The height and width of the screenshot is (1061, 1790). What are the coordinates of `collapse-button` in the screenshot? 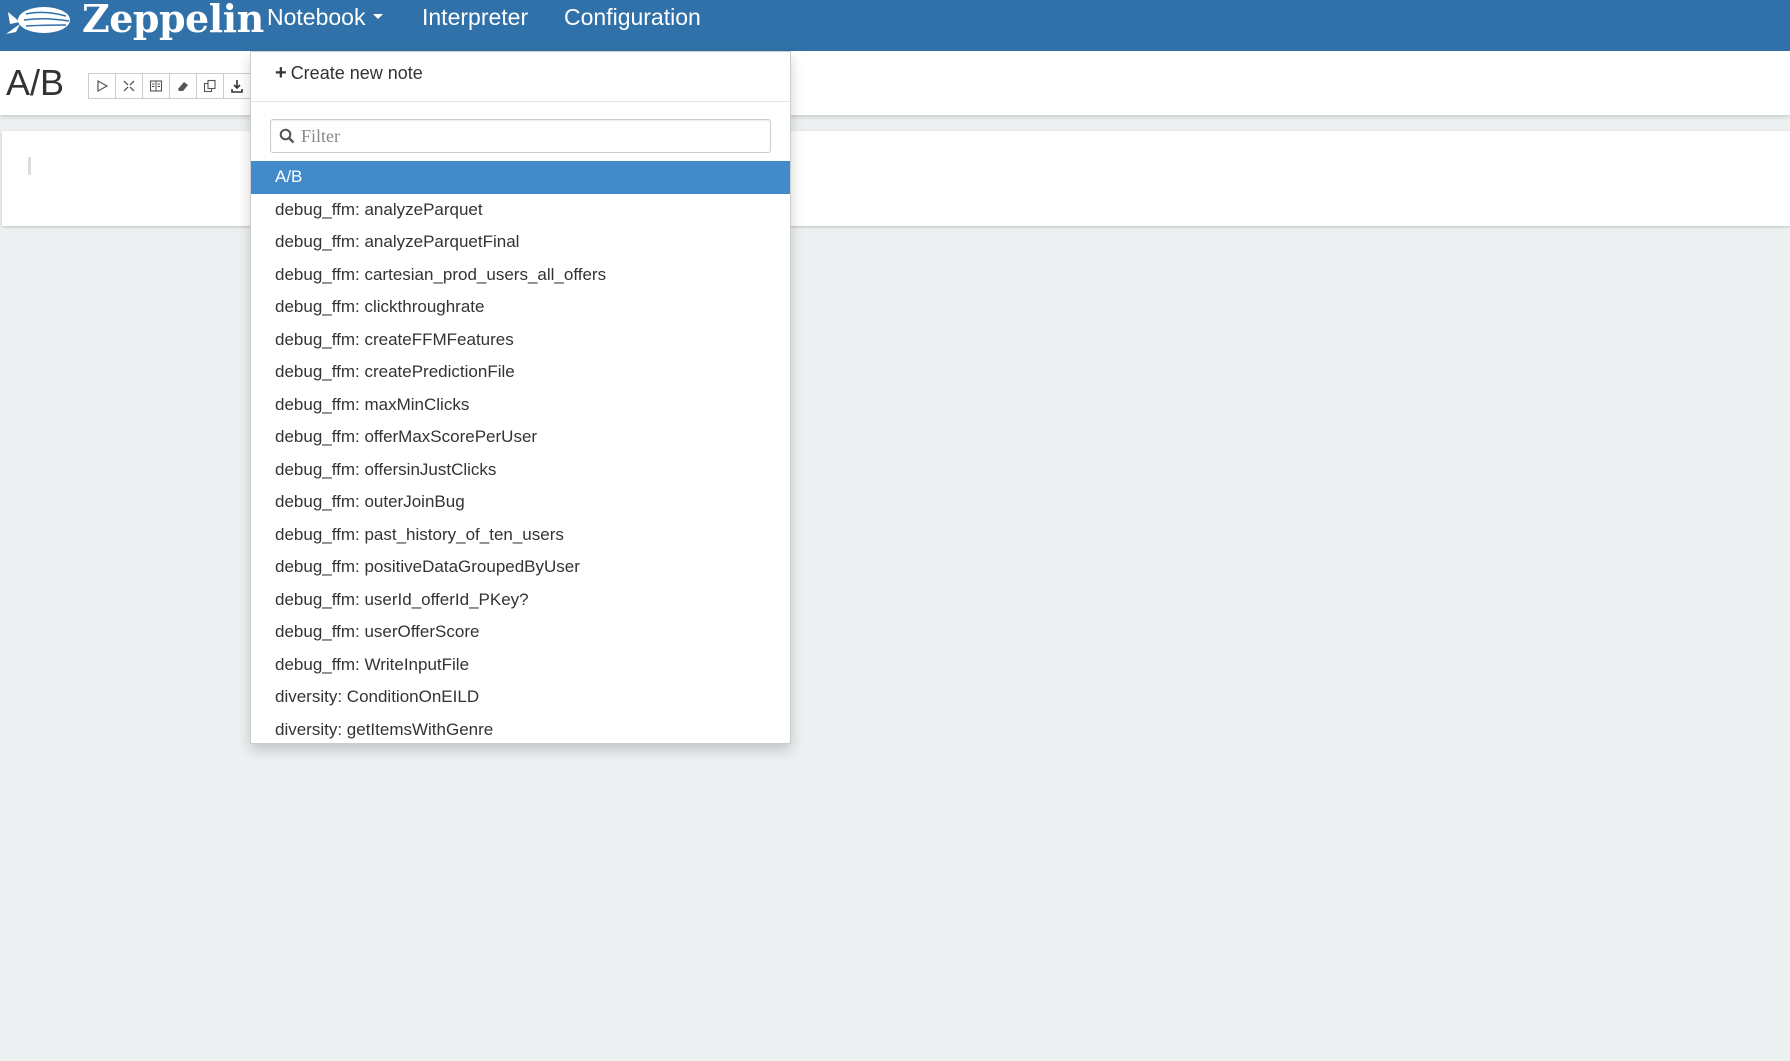 It's located at (129, 86).